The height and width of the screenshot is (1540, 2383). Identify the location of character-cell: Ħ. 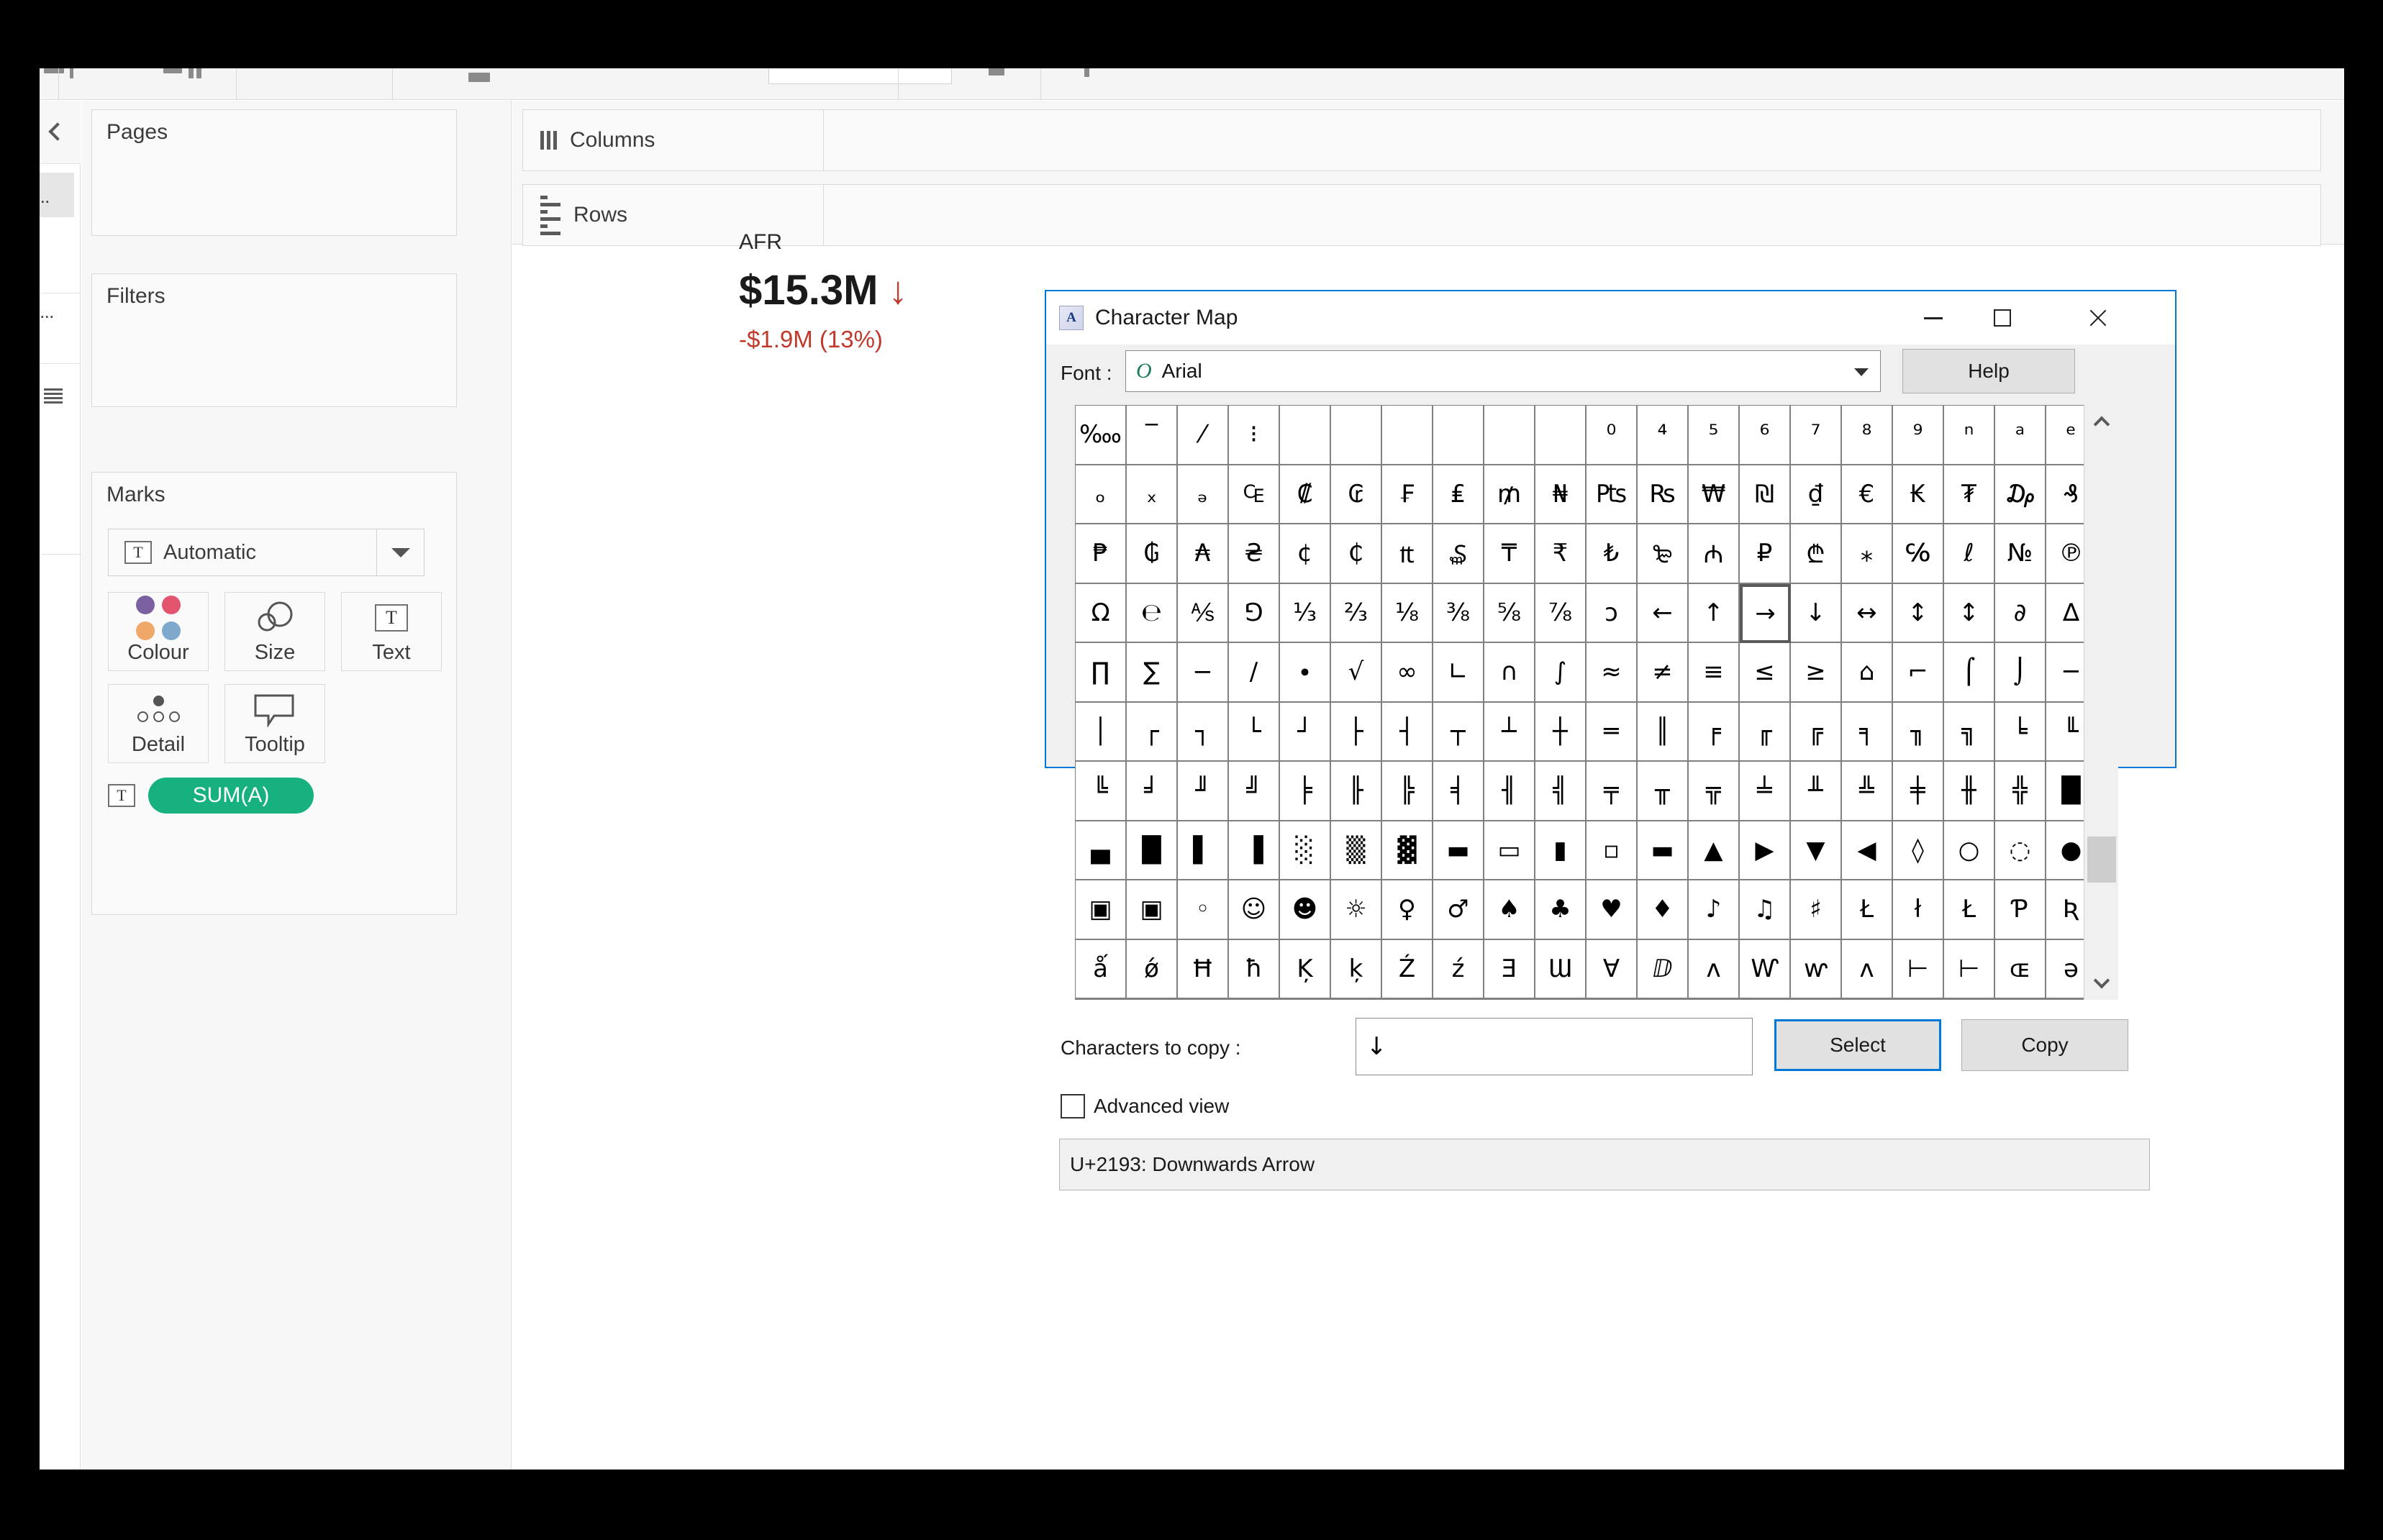
(1203, 969).